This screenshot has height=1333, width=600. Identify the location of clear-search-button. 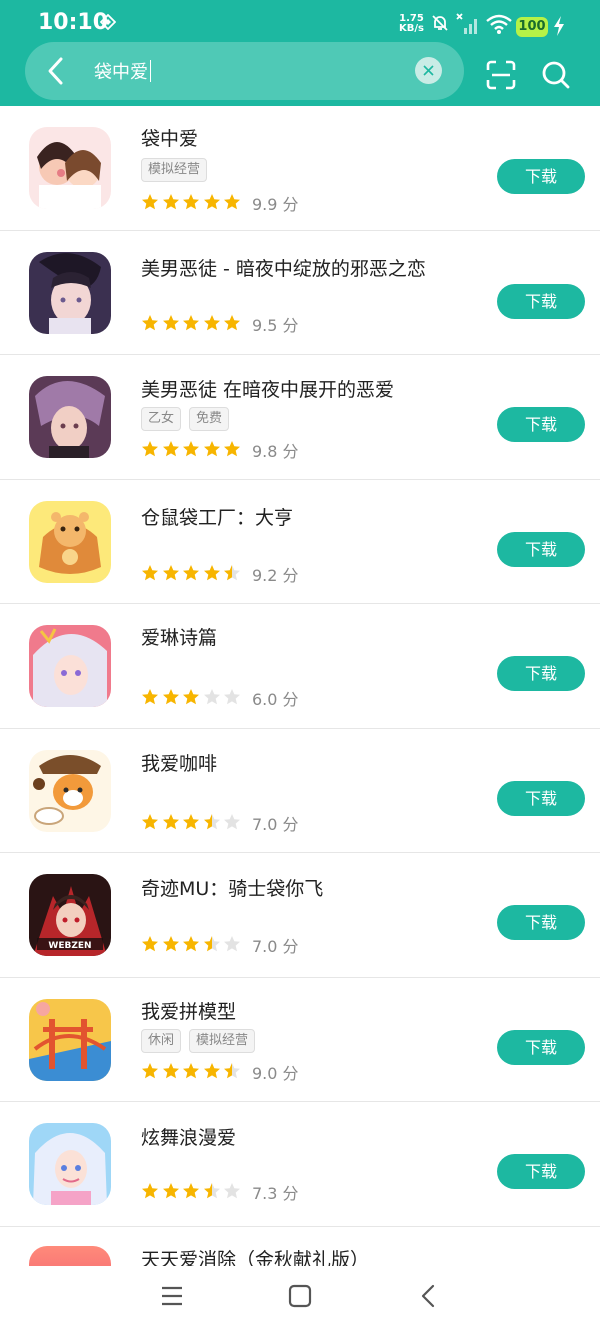
(428, 70).